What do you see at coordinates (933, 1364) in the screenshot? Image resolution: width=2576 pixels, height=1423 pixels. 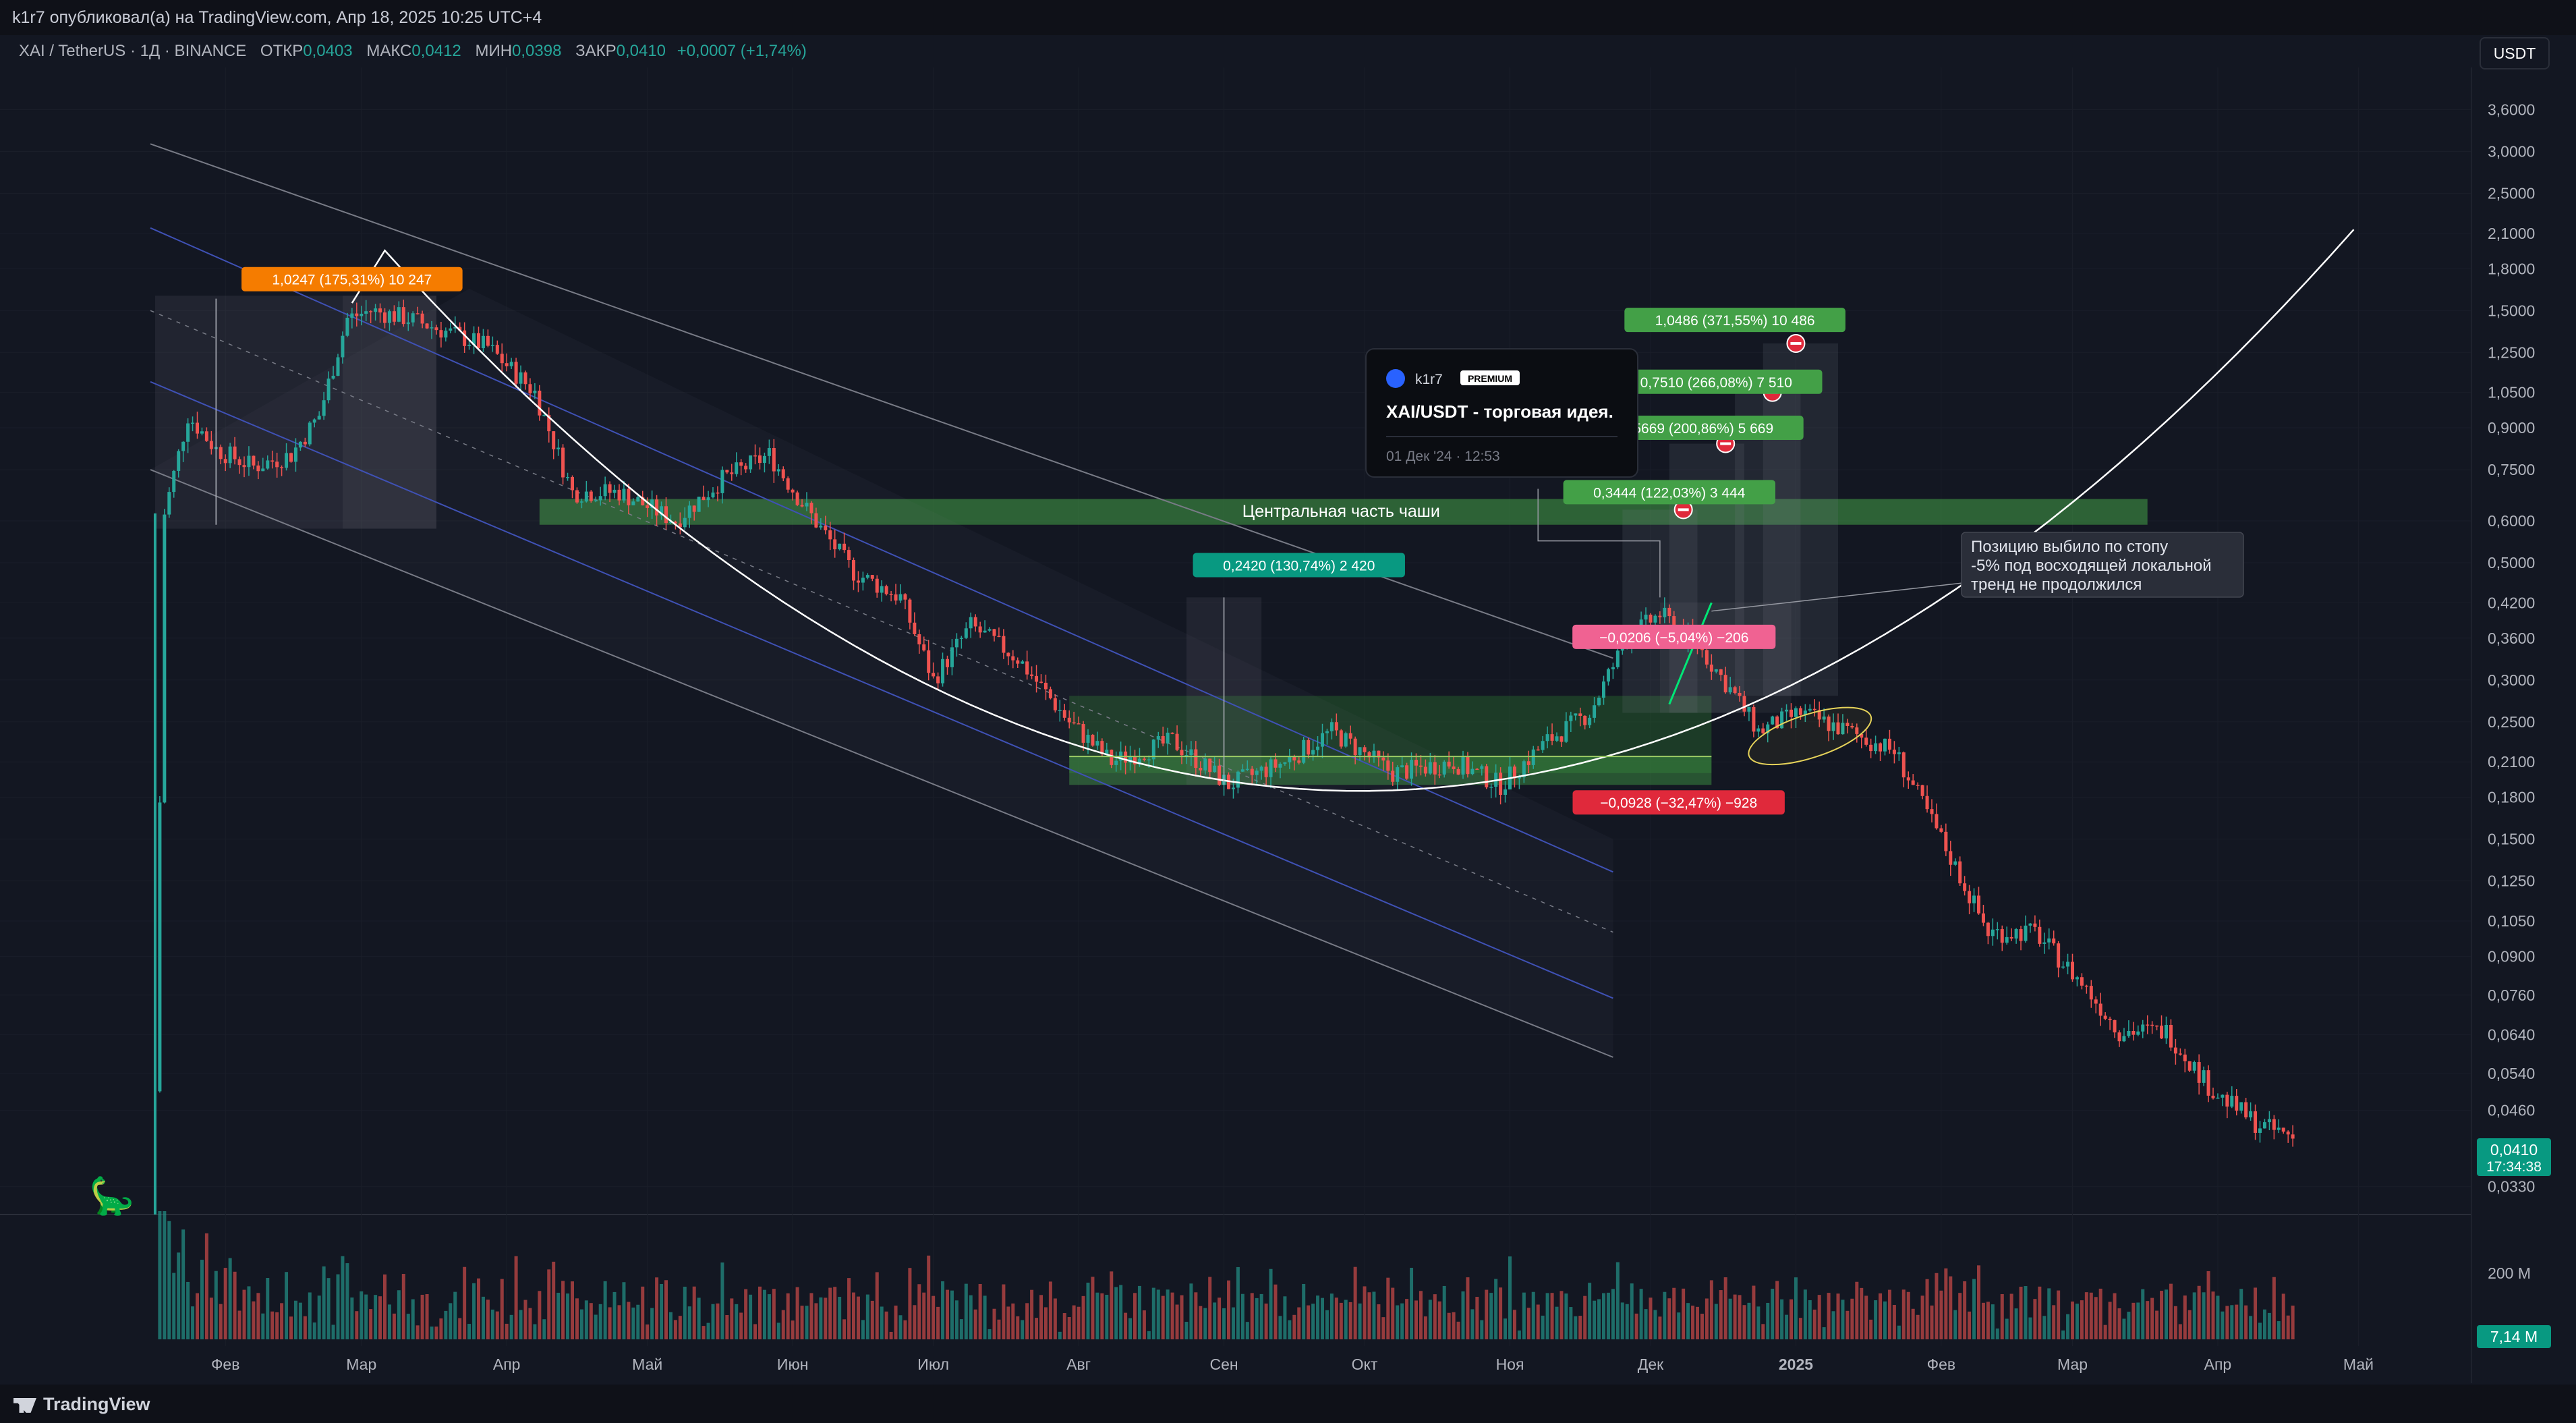 I see `x-tick-label: Июл` at bounding box center [933, 1364].